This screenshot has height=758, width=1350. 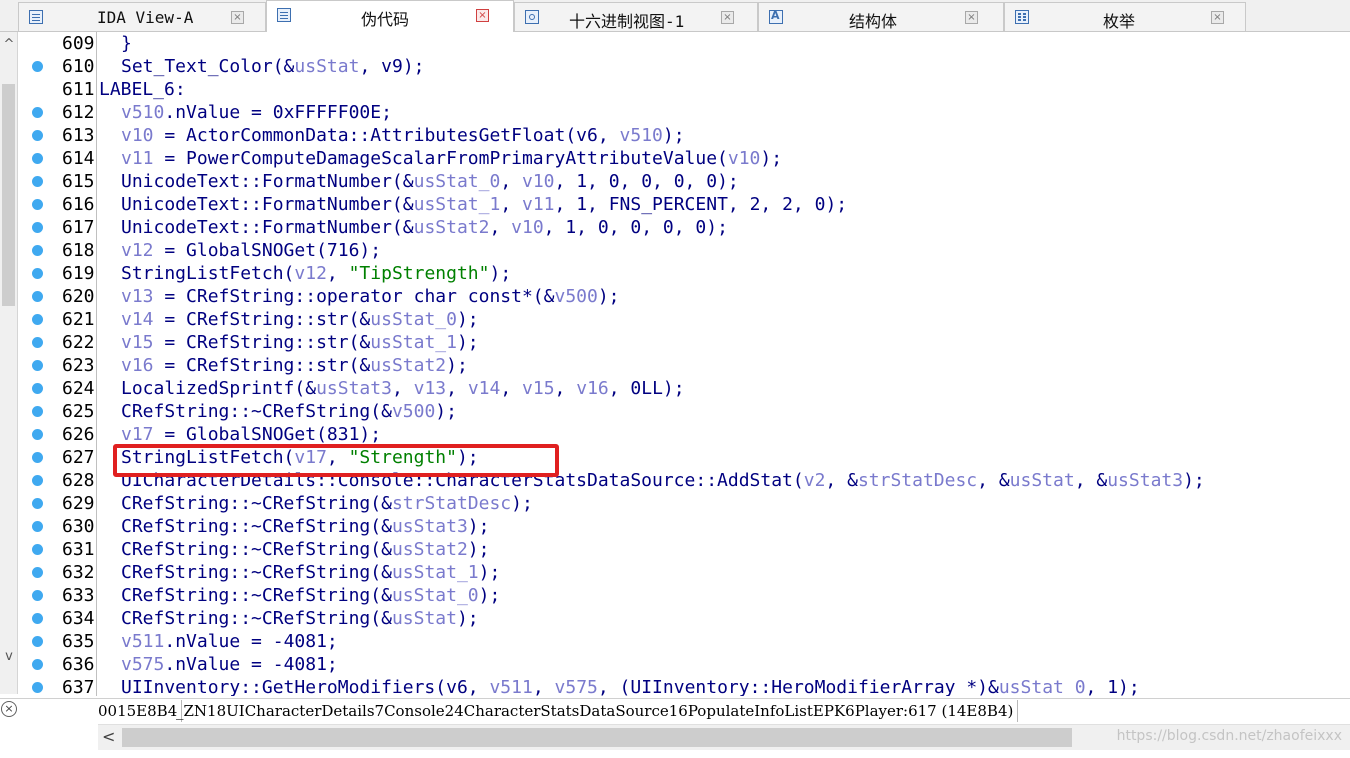 I want to click on code-token: strStatDesc, so click(x=451, y=503).